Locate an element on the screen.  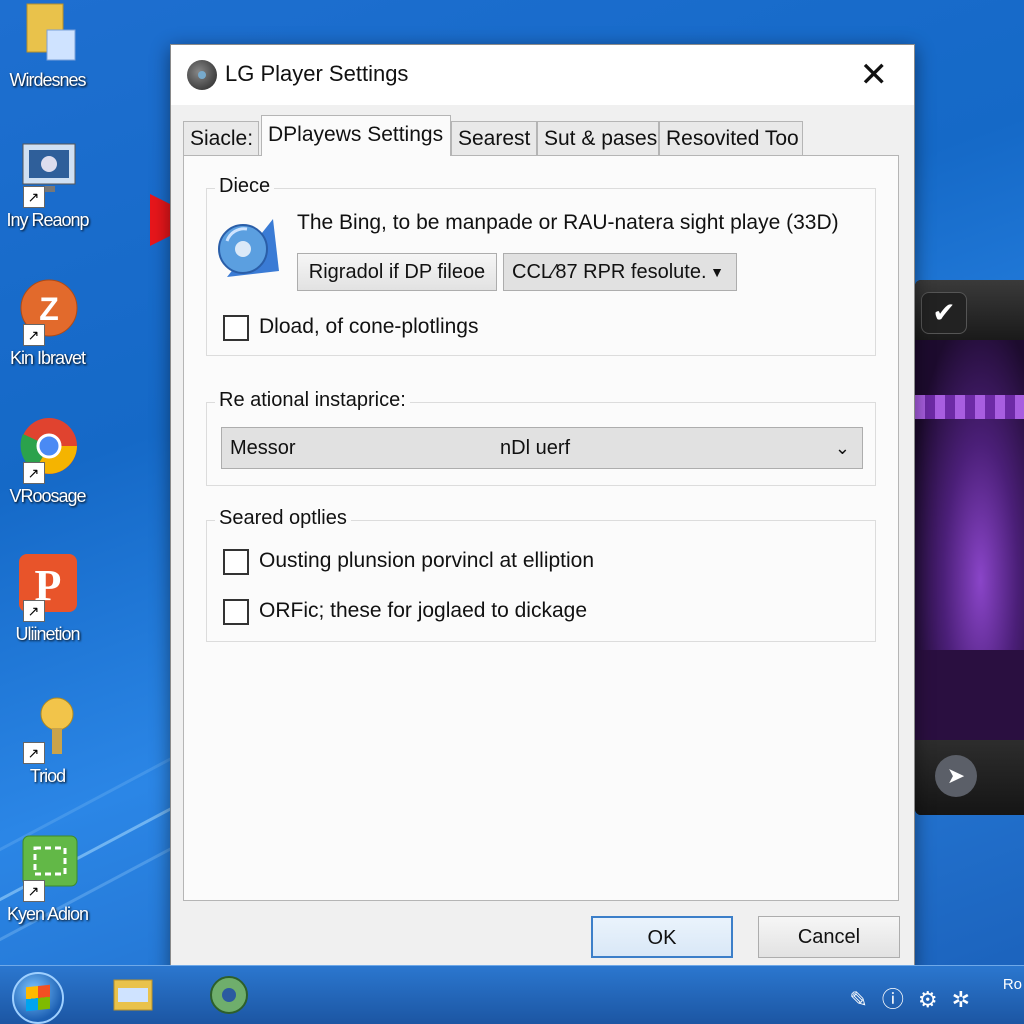
desktop-icon-label: Triod is located at coordinates (47, 776).